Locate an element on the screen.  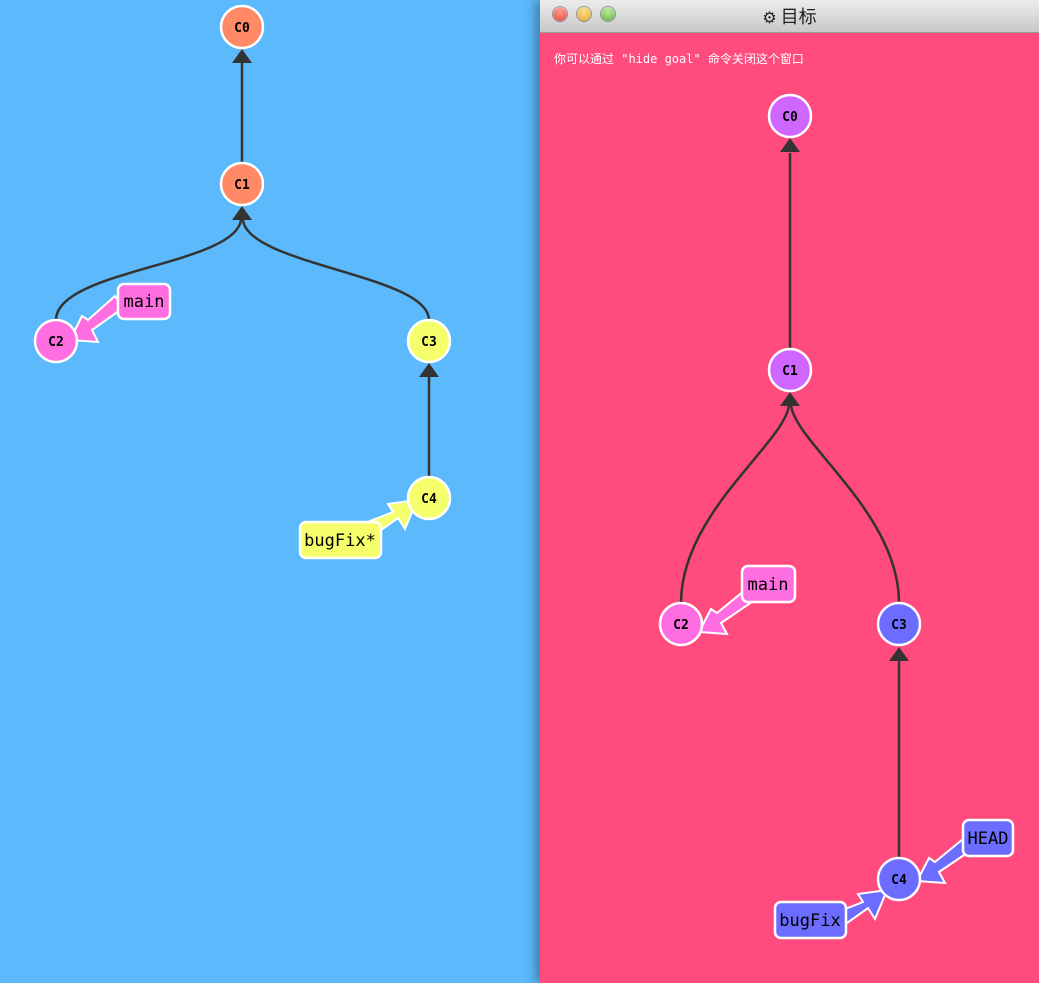
branch-label: bugFix is located at coordinates (809, 921).